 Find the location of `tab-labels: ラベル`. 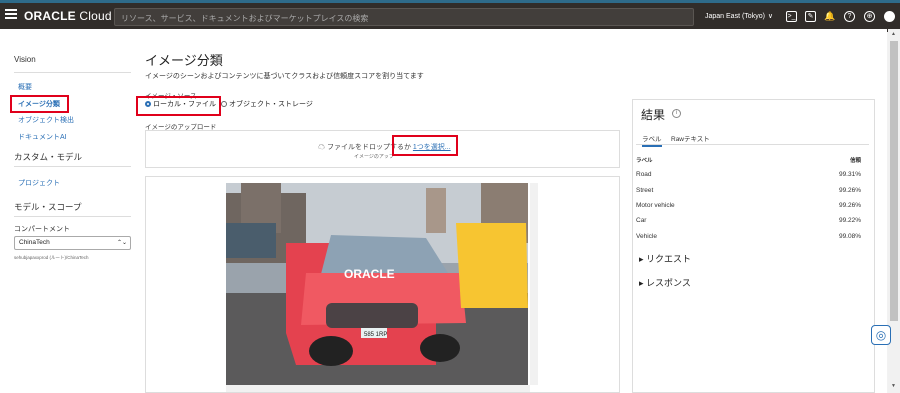

tab-labels: ラベル is located at coordinates (652, 140).